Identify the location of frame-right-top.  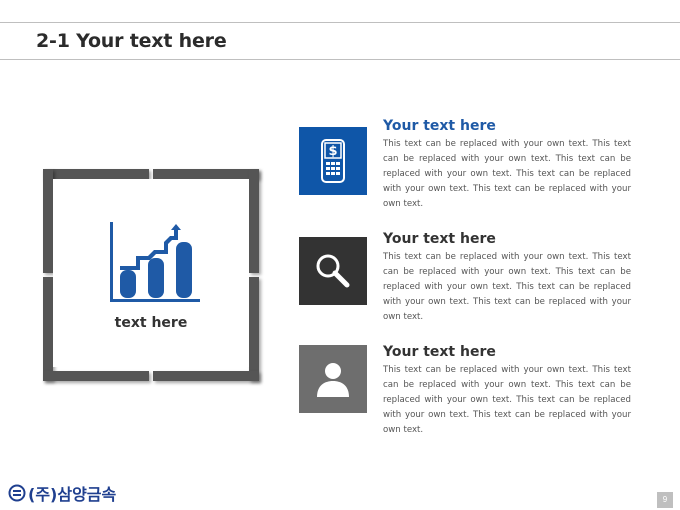
(254, 221).